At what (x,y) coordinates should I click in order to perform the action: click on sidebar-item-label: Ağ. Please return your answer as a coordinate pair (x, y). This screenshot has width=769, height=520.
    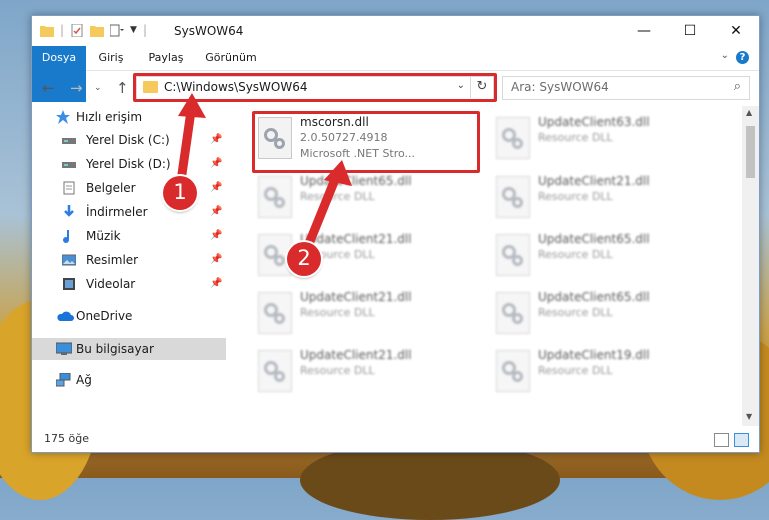
    Looking at the image, I should click on (84, 380).